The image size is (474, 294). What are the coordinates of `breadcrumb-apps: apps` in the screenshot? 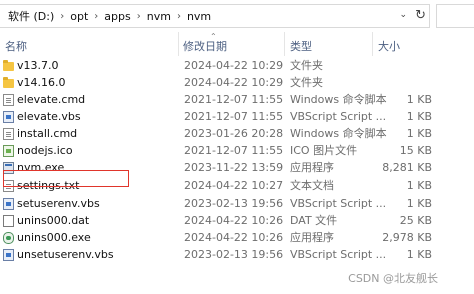 It's located at (117, 16).